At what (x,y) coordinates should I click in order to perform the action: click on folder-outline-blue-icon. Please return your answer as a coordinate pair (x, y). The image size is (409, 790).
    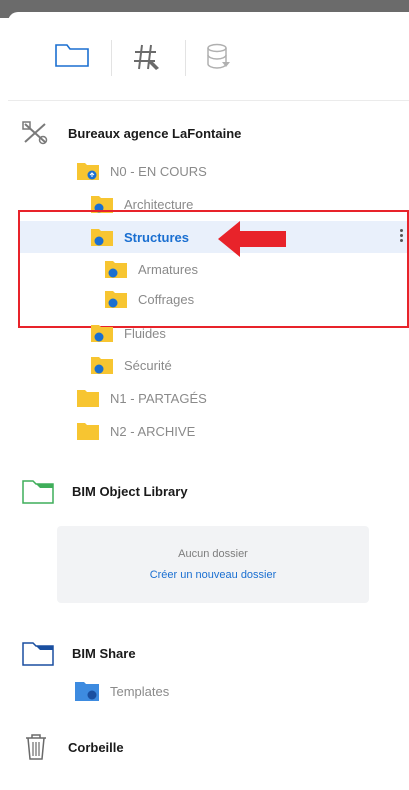
    Looking at the image, I should click on (38, 654).